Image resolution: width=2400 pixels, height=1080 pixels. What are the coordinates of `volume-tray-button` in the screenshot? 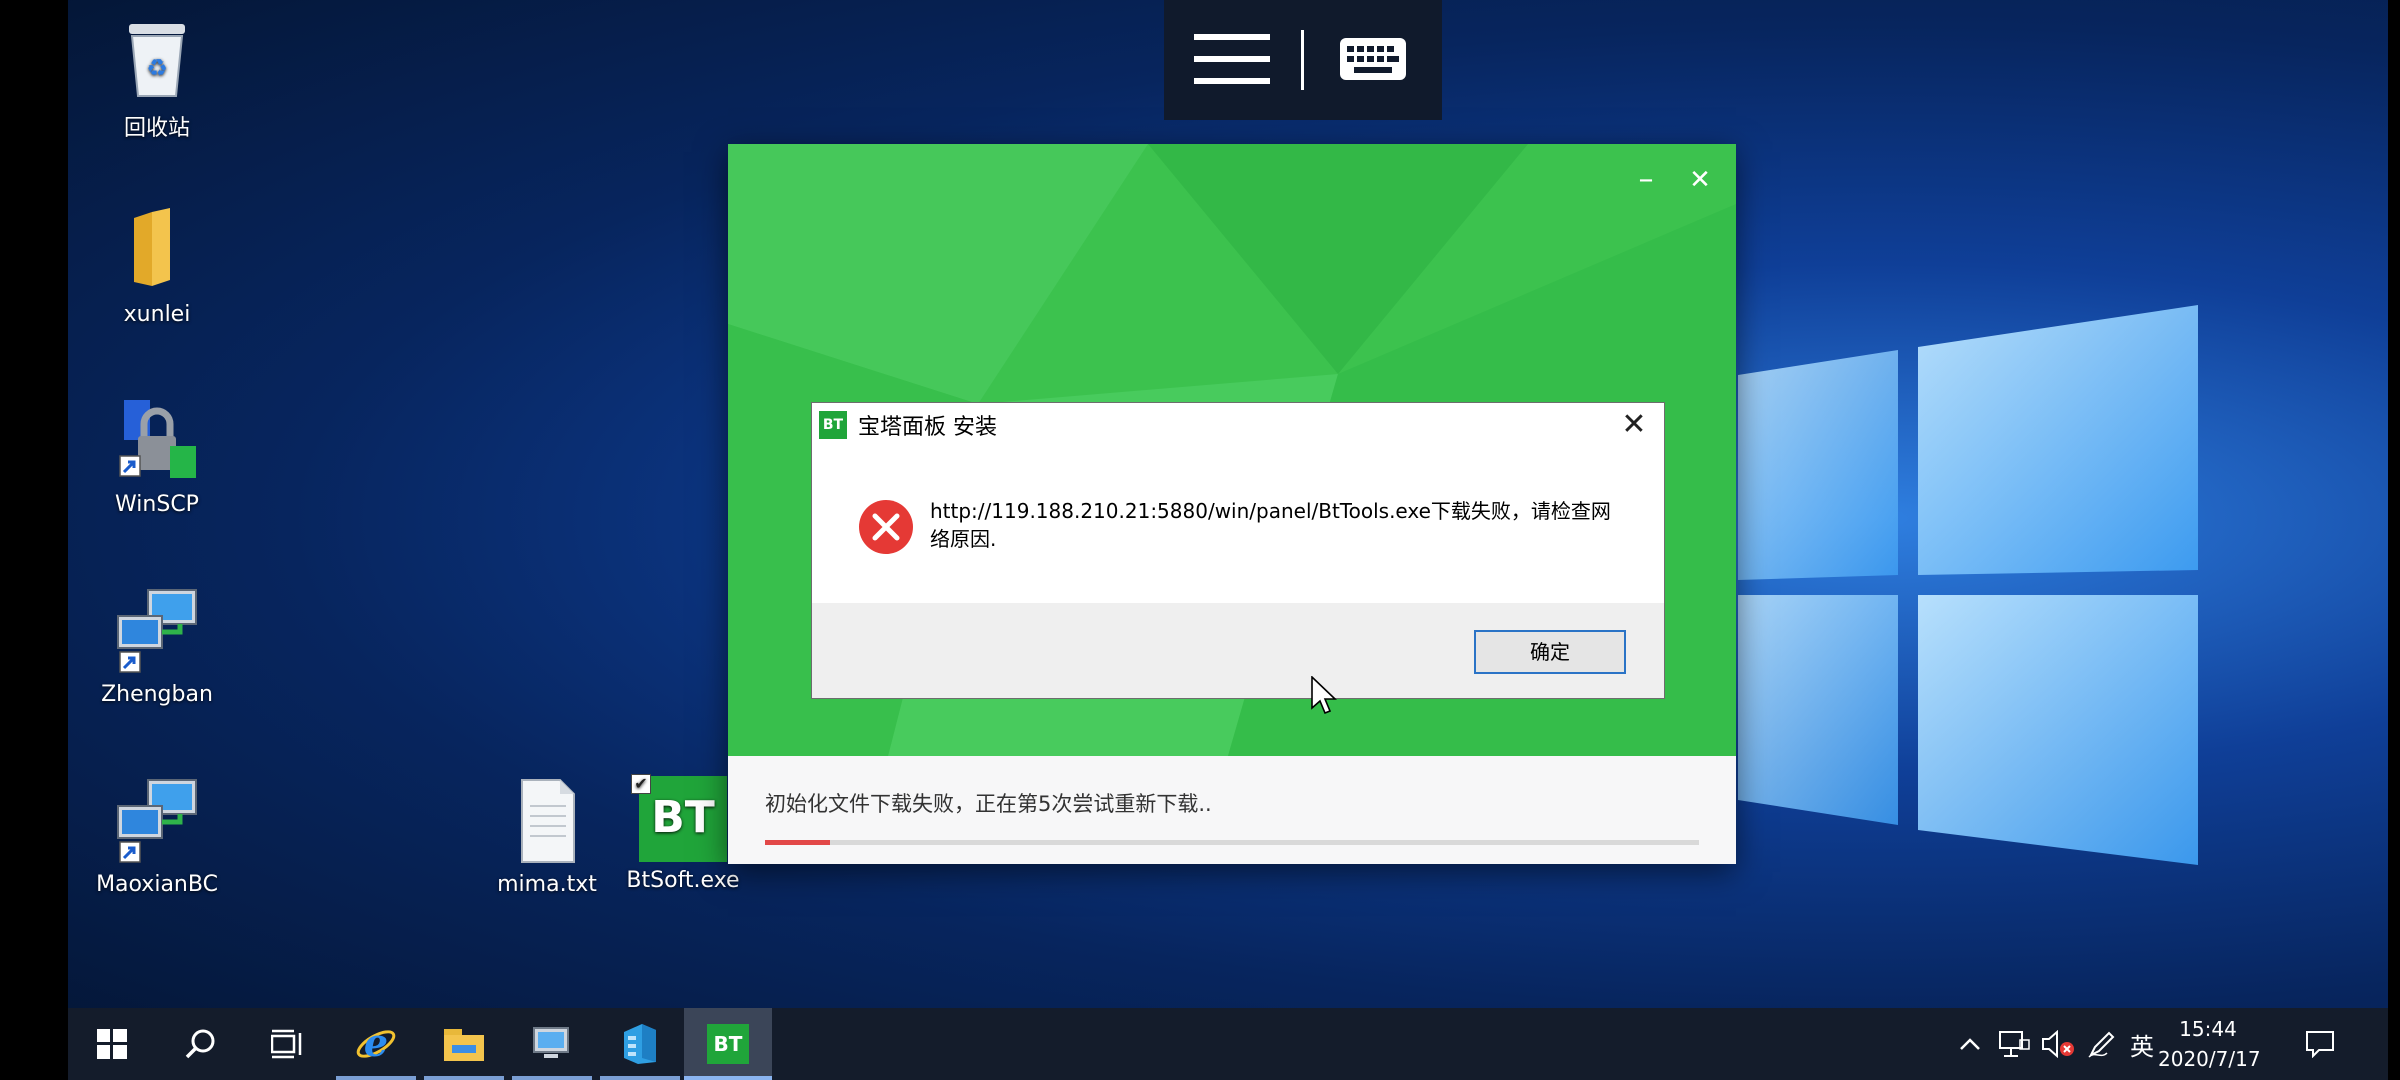 It's located at (2058, 1044).